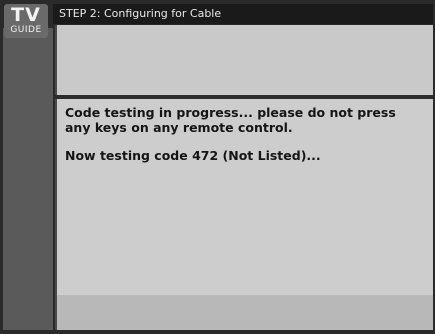 Image resolution: width=435 pixels, height=334 pixels. I want to click on tv-guide-logo: TV GUIDE, so click(26, 21).